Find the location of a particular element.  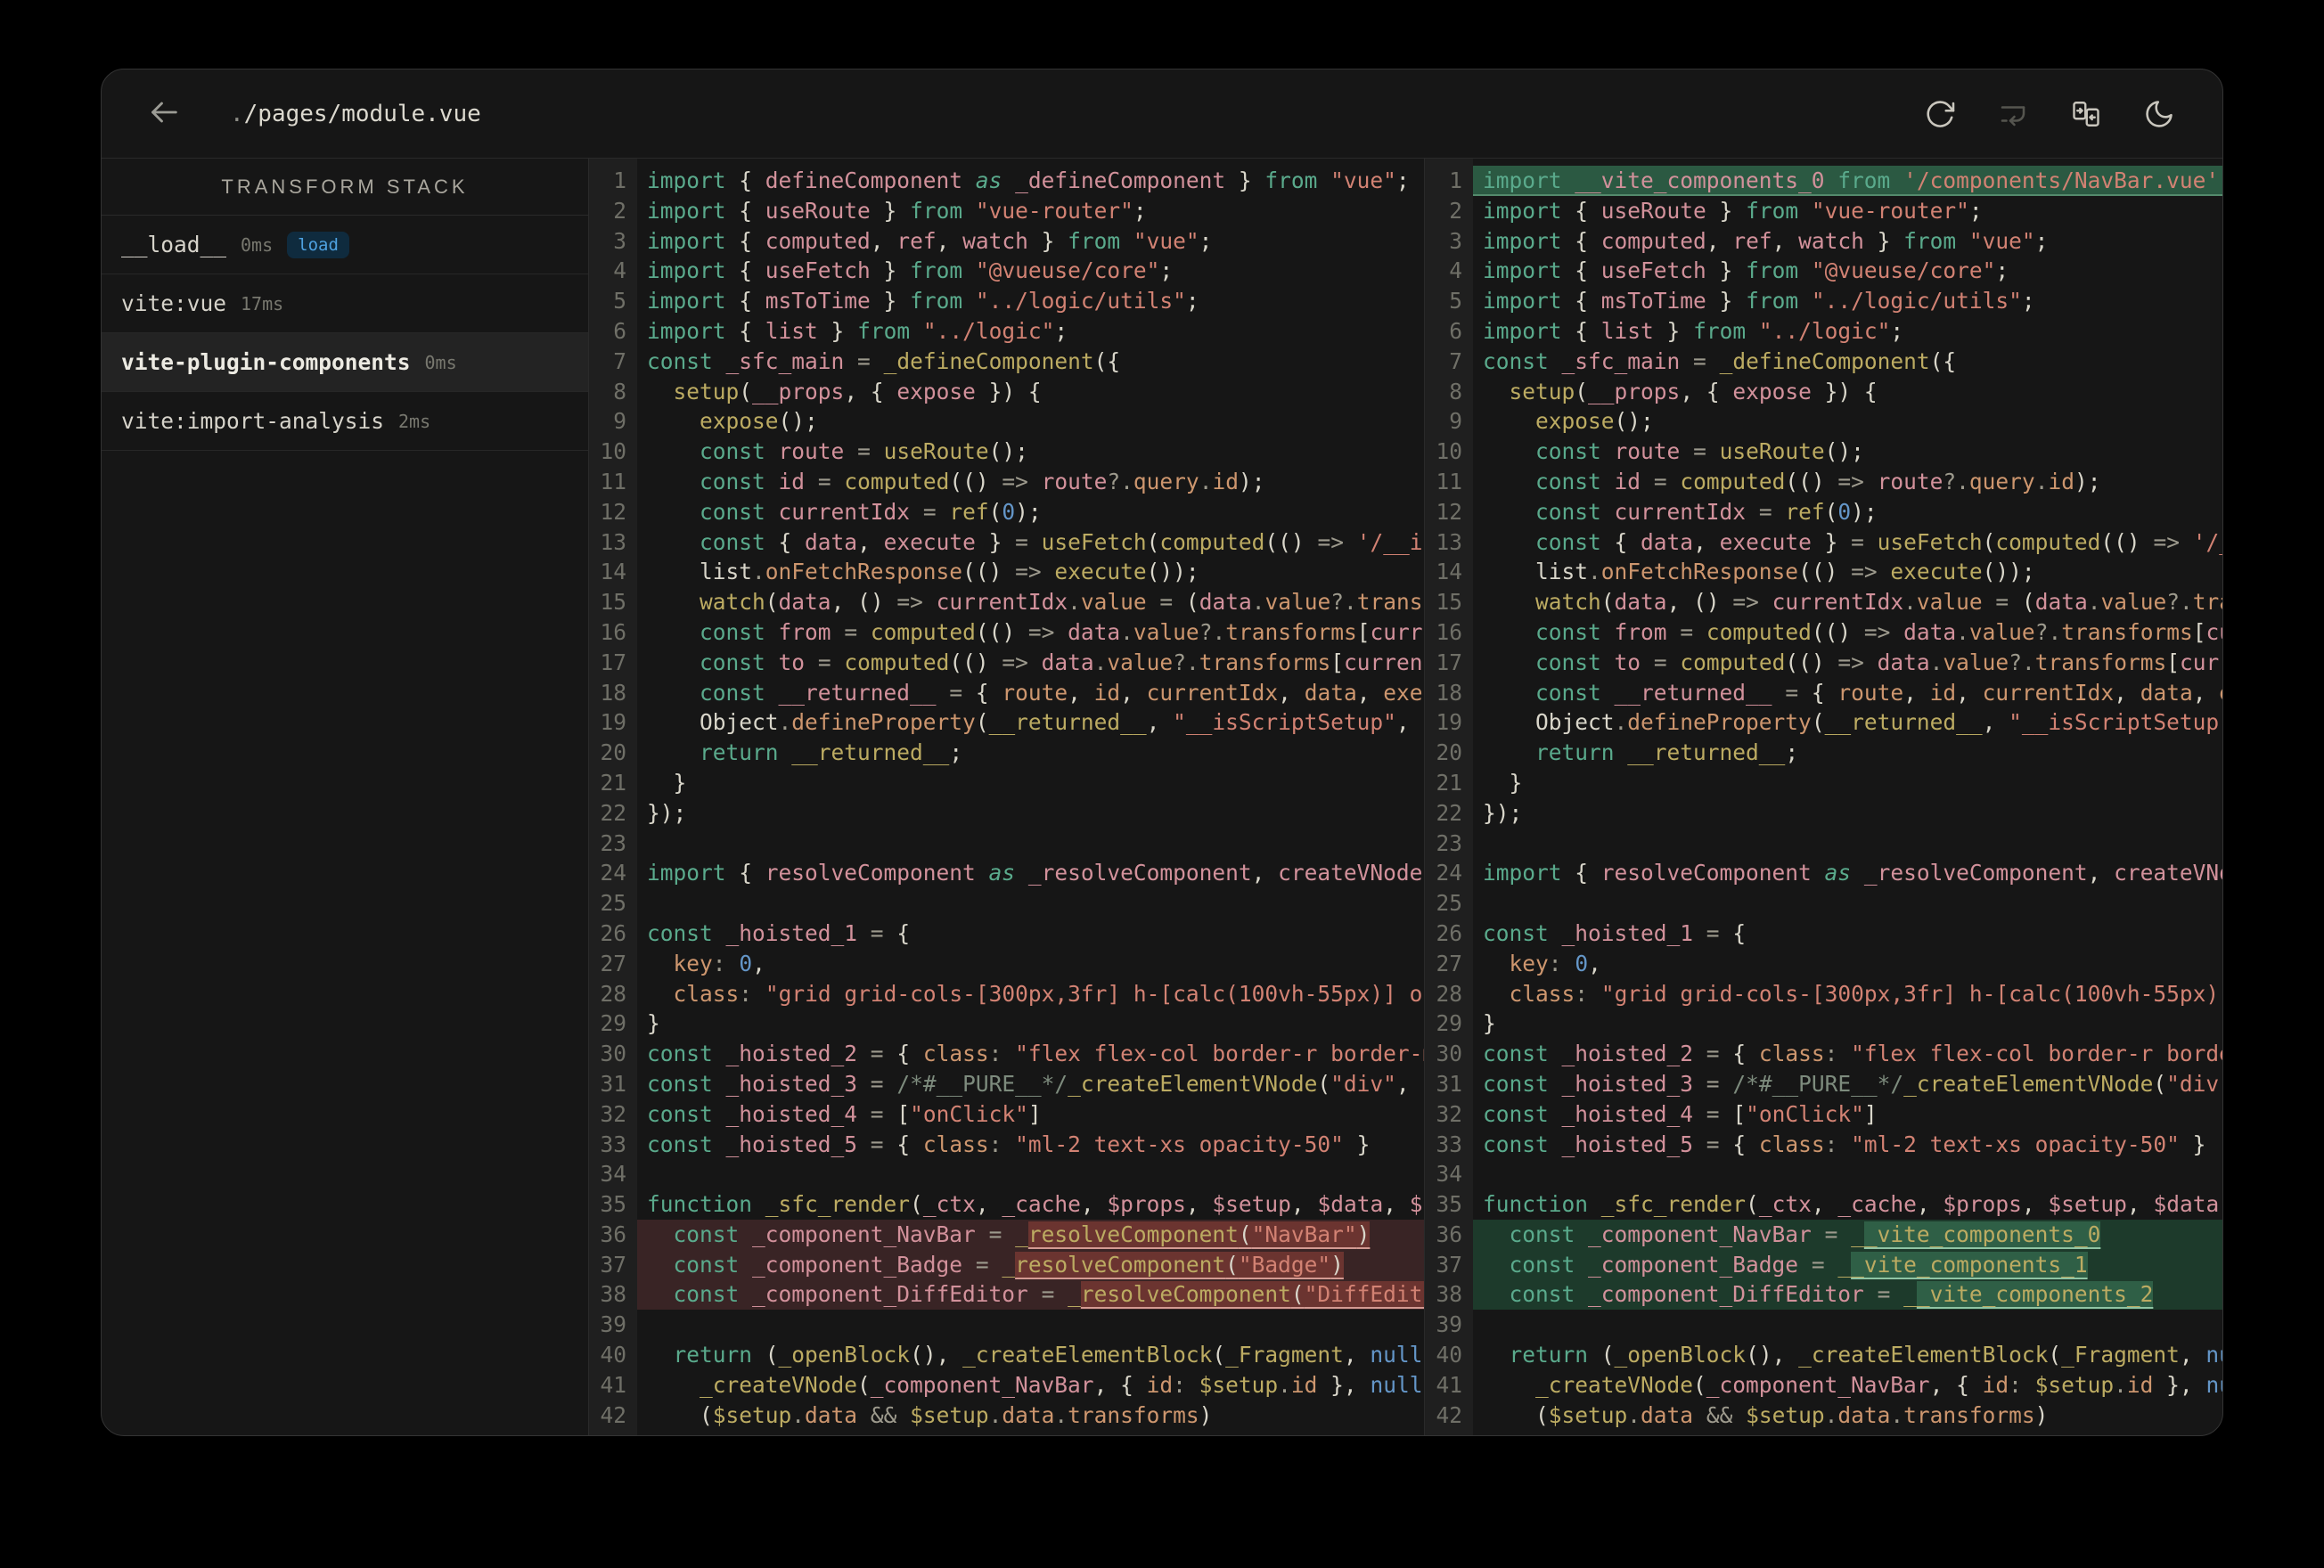

line-number: 7 is located at coordinates (619, 360).